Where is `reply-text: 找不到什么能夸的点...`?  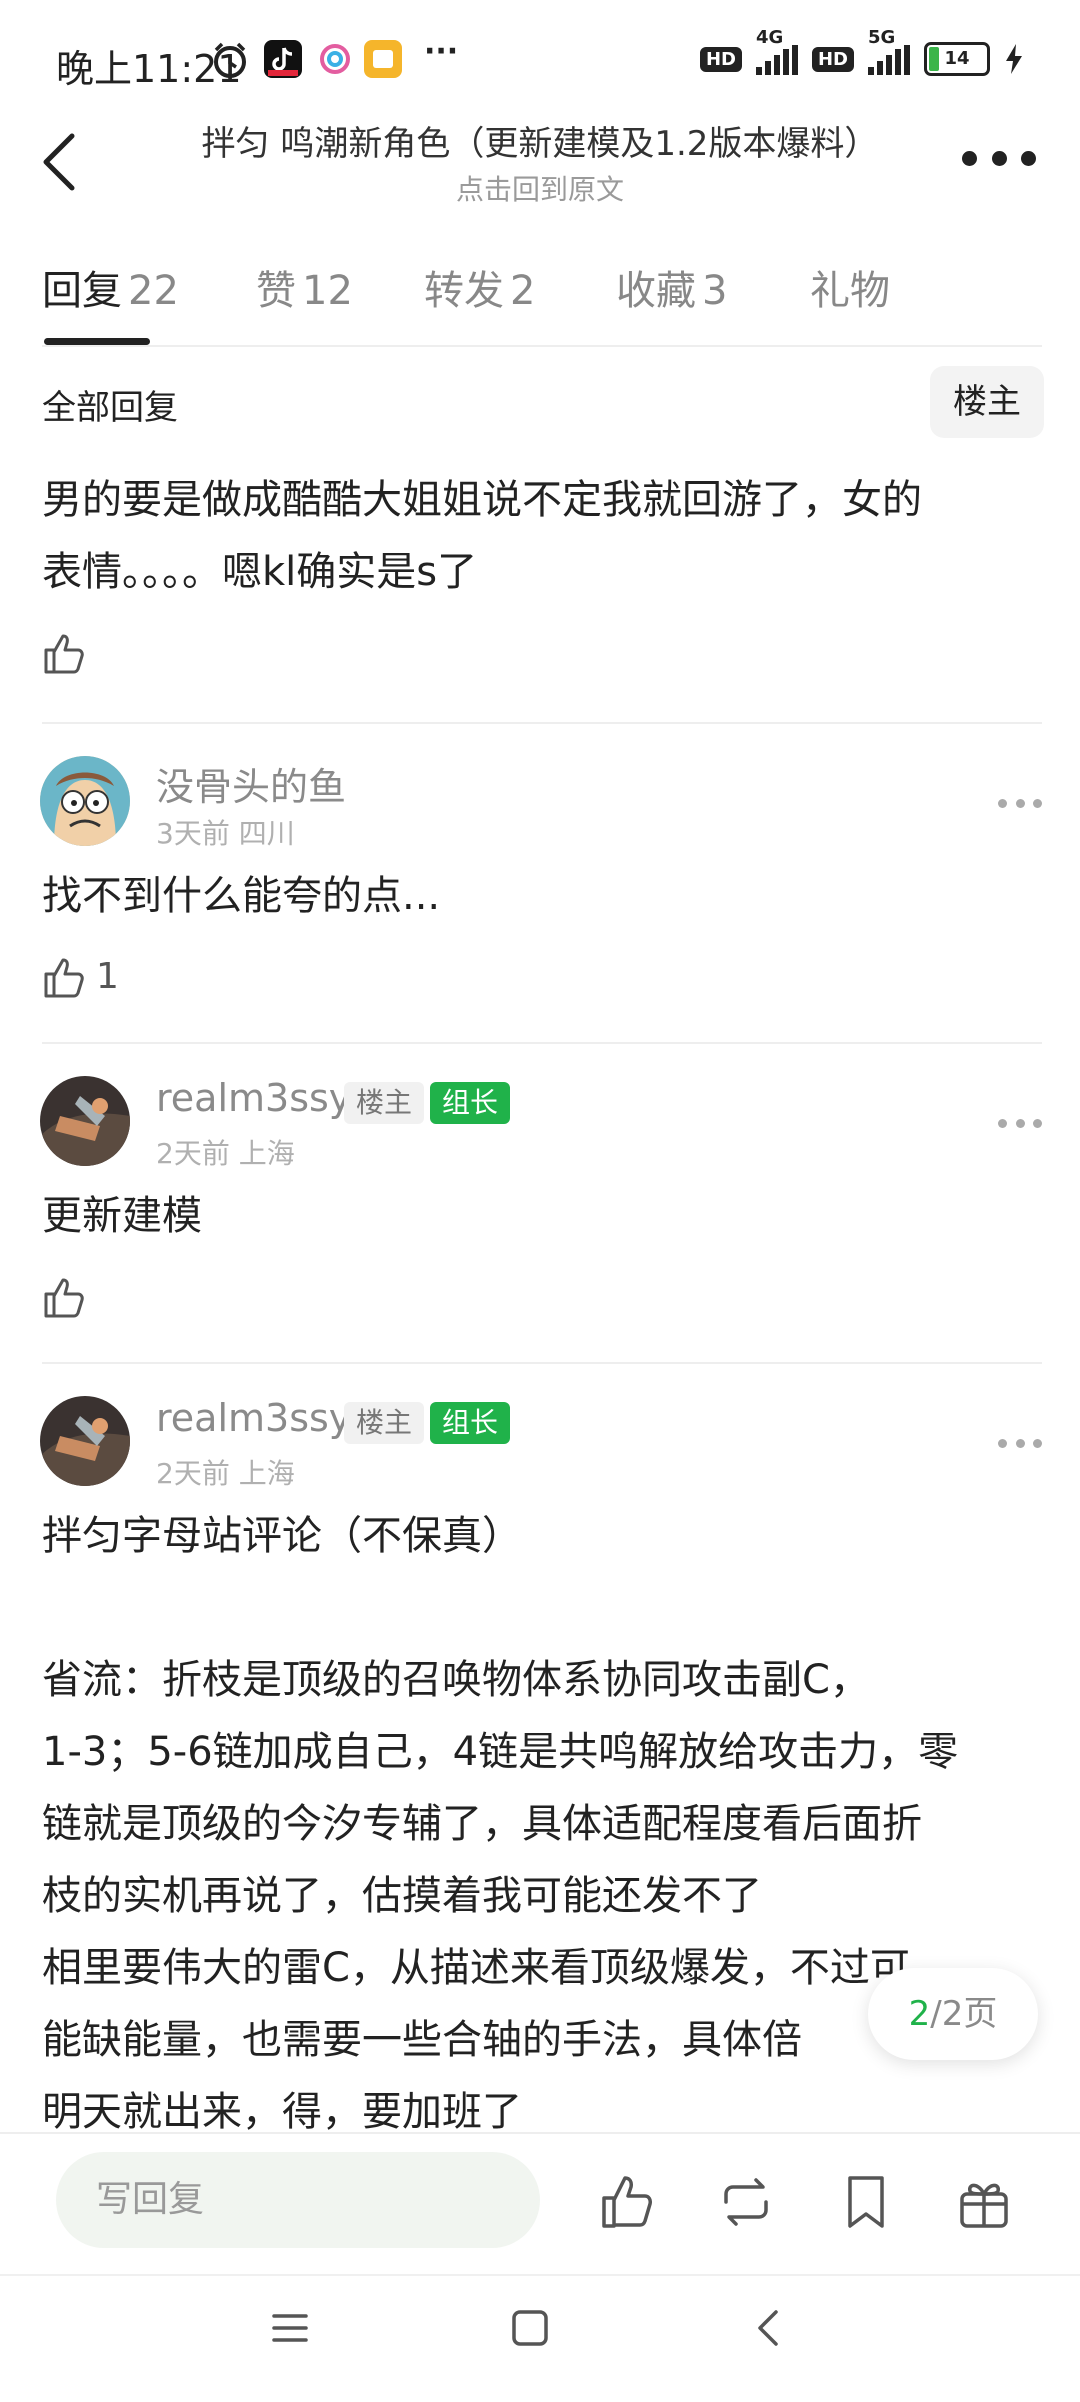
reply-text: 找不到什么能夸的点... is located at coordinates (241, 896).